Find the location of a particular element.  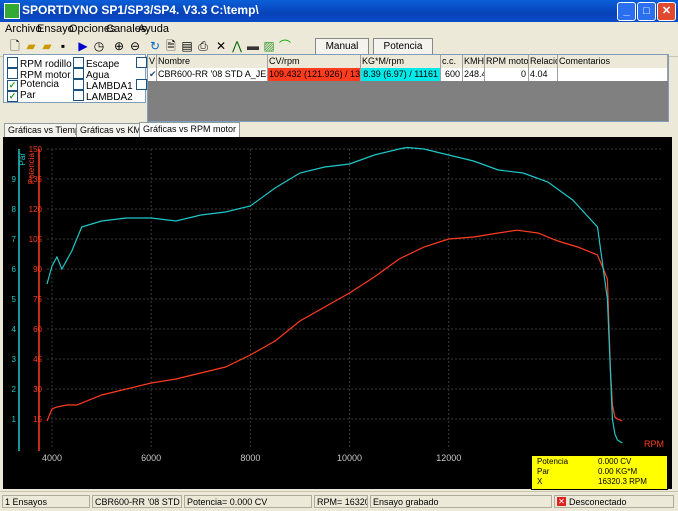

potencia-tick-label: 105 is located at coordinates (36, 239).